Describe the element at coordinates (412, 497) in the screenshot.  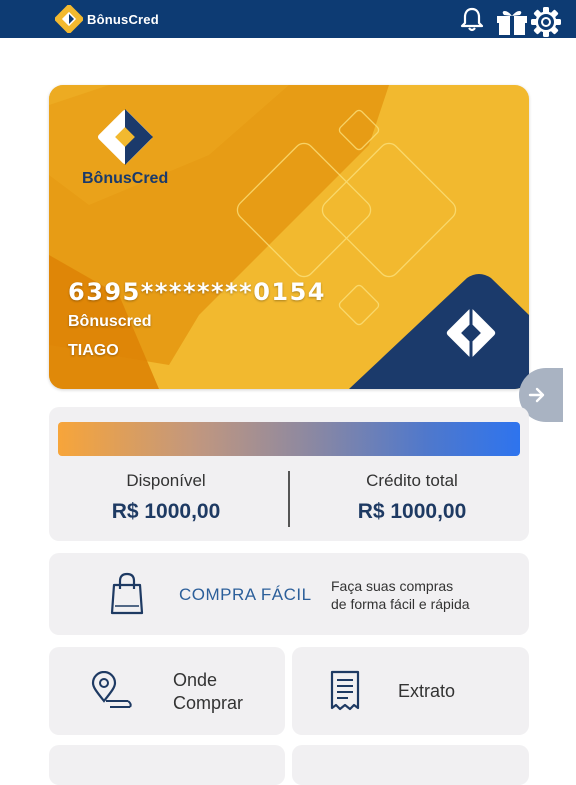
I see `total-credit: Crédito total R$ 1000,00` at that location.